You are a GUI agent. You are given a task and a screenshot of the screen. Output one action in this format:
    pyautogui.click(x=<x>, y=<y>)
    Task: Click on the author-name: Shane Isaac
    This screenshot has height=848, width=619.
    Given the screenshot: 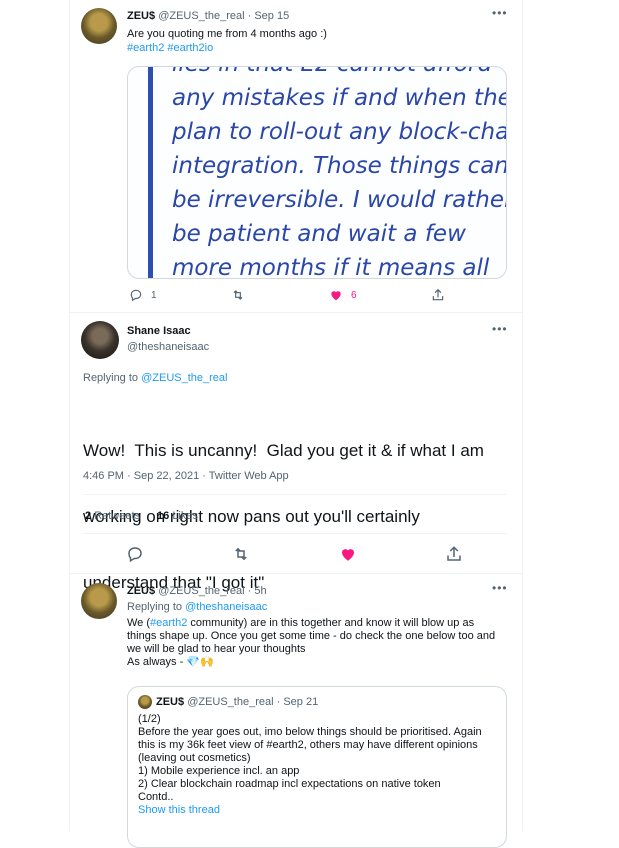 What is the action you would take?
    pyautogui.click(x=159, y=331)
    